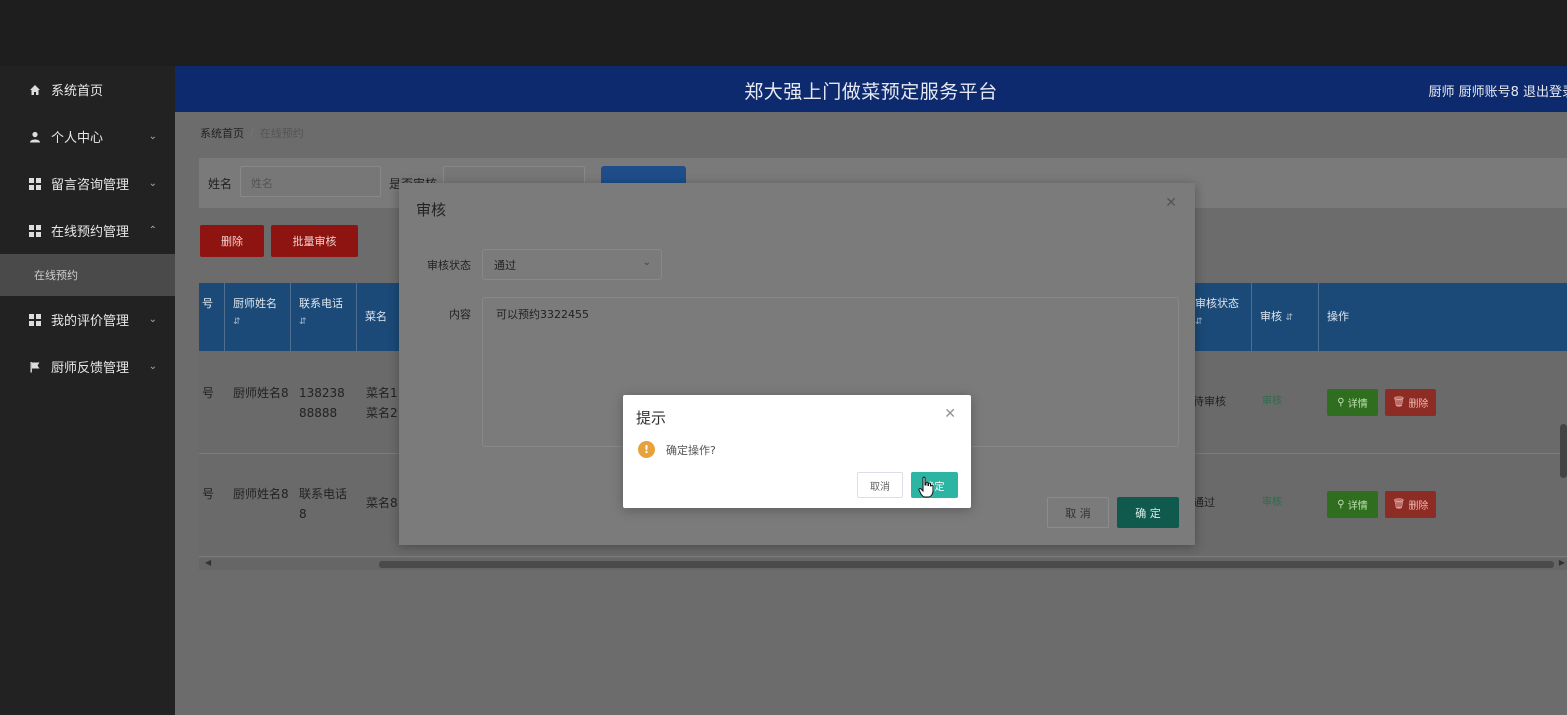 This screenshot has height=715, width=1567. I want to click on hand-cursor-icon, so click(926, 487).